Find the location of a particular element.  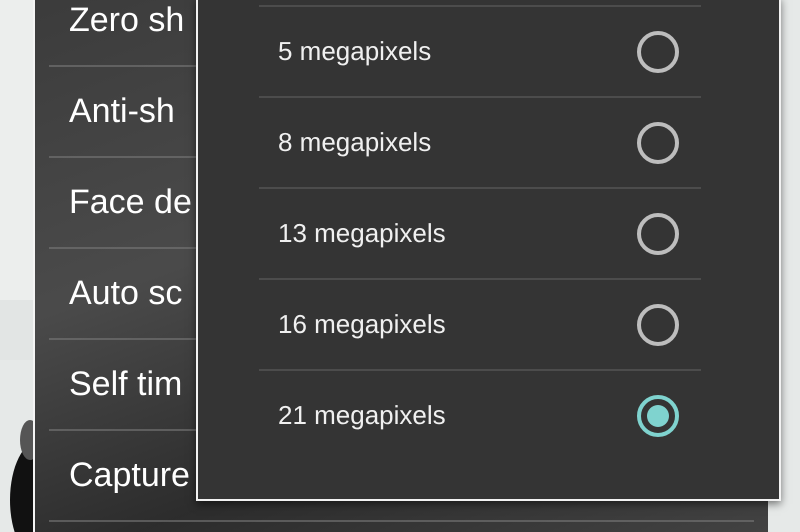

setting-label: Anti-sh is located at coordinates (112, 111).